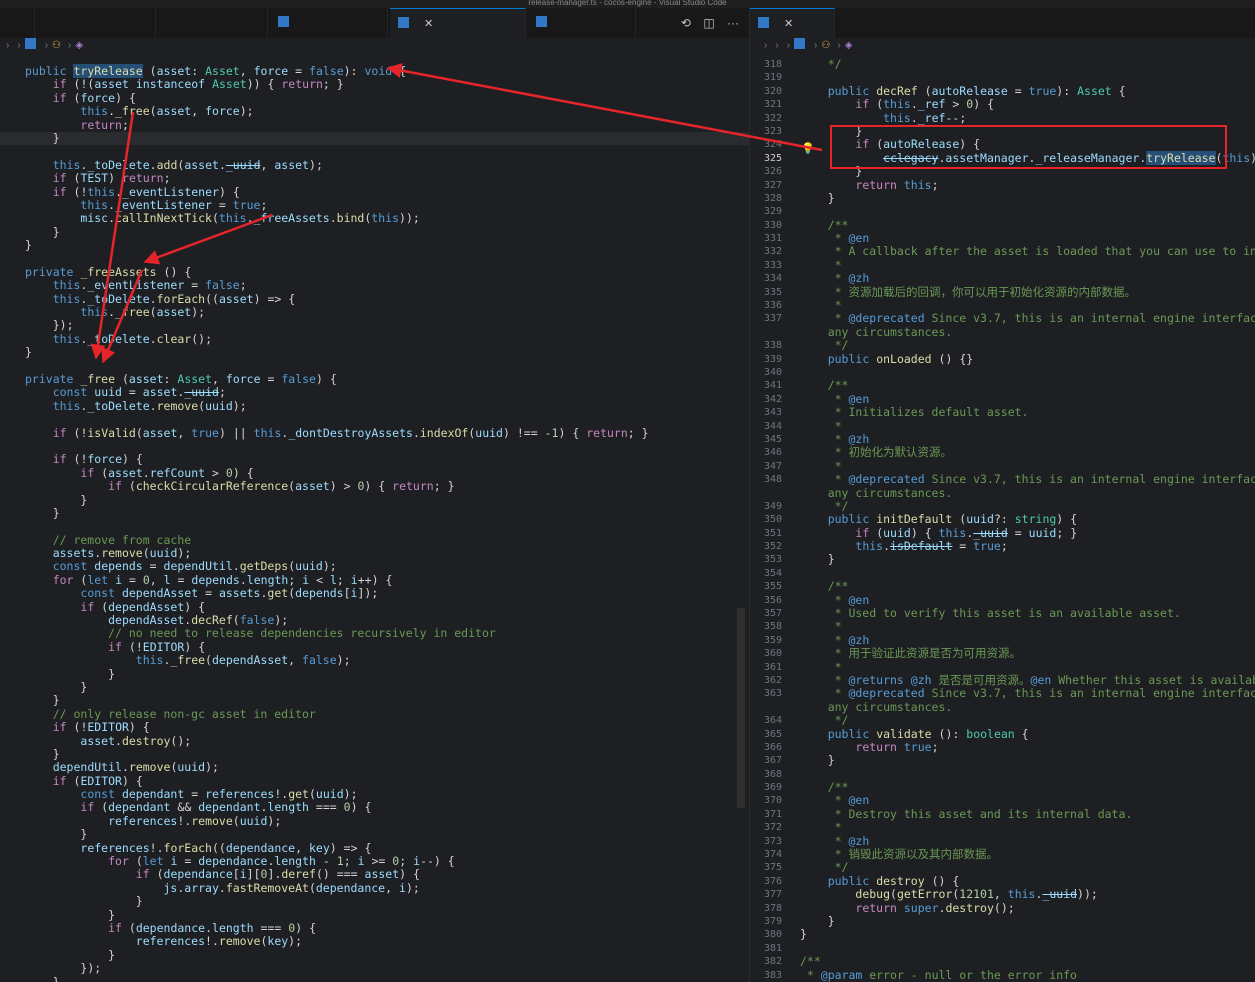  What do you see at coordinates (772, 399) in the screenshot?
I see `line-number: 342` at bounding box center [772, 399].